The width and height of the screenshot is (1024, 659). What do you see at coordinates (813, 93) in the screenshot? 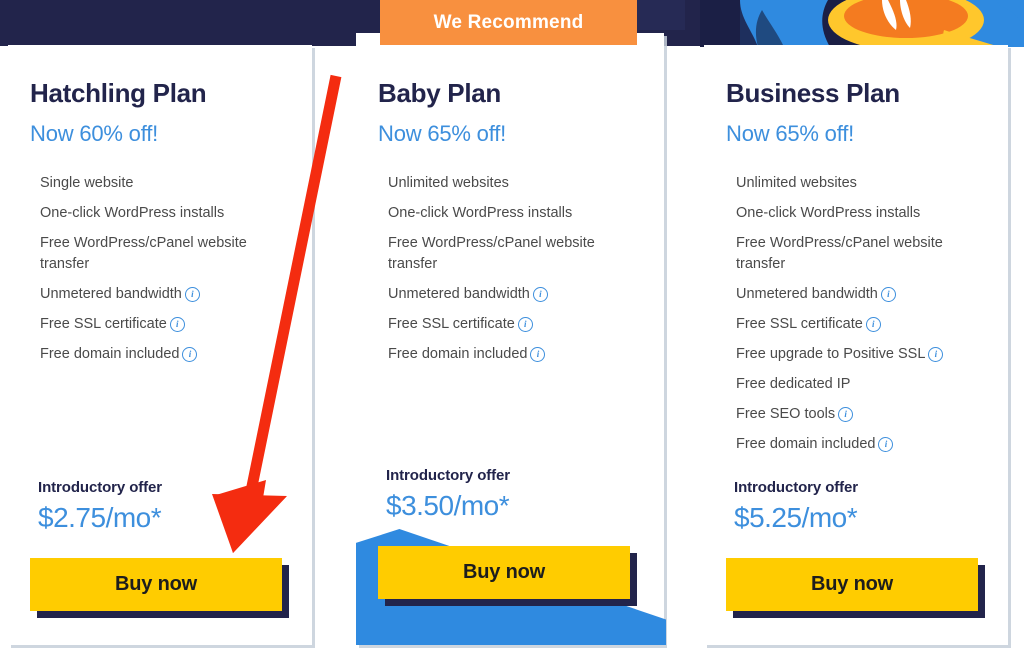
I see `plan-title: Business Plan` at bounding box center [813, 93].